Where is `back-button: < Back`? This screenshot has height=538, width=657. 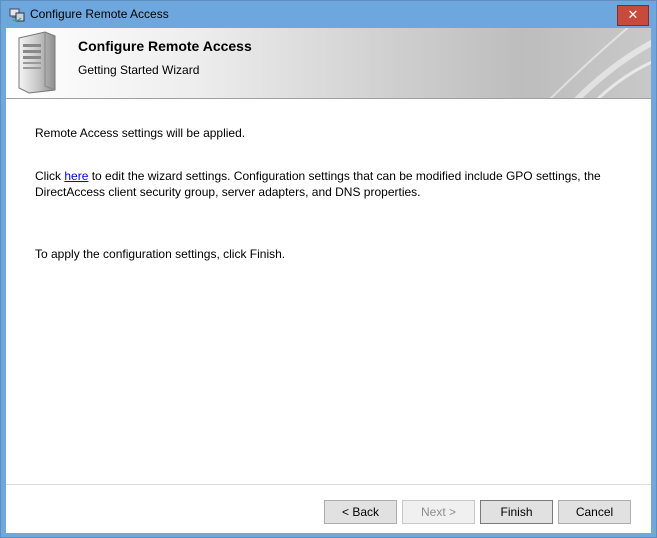 back-button: < Back is located at coordinates (360, 512).